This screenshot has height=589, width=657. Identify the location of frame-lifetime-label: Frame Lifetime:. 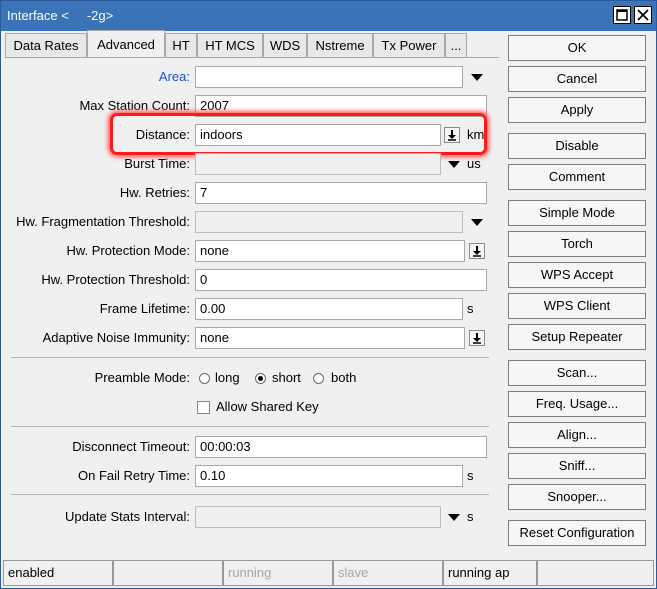
(144, 308).